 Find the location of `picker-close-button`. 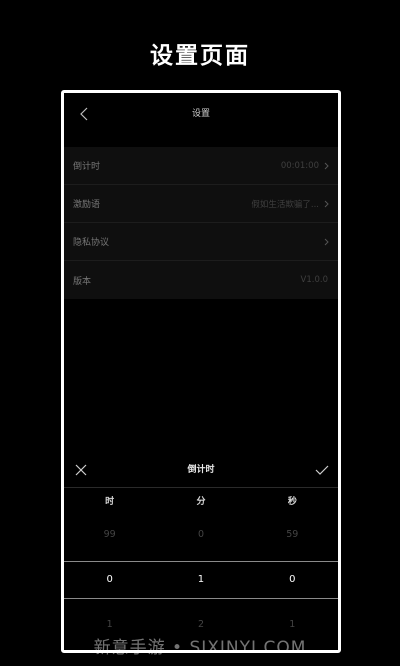

picker-close-button is located at coordinates (81, 470).